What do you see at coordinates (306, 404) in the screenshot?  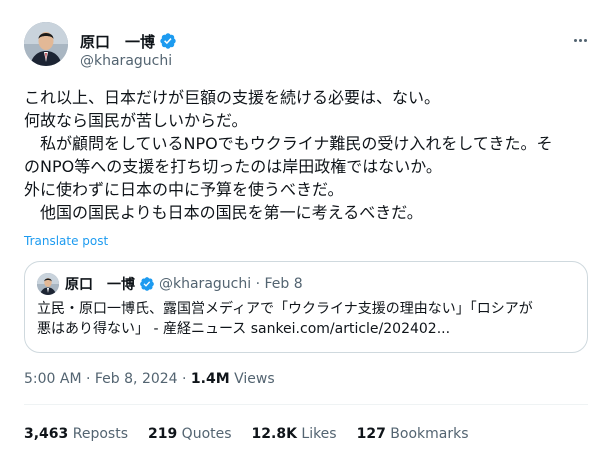 I see `divider` at bounding box center [306, 404].